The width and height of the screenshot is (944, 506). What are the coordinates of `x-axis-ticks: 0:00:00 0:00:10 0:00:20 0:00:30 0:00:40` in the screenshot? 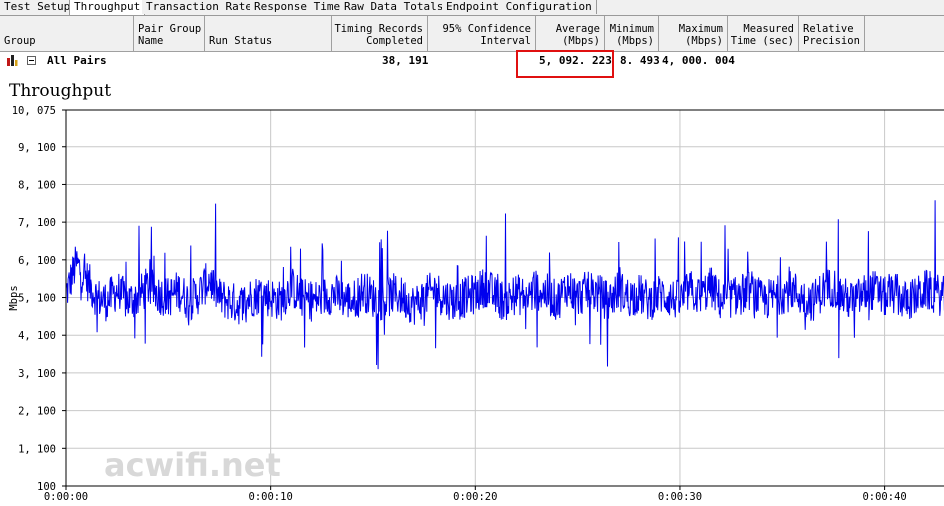 It's located at (475, 494).